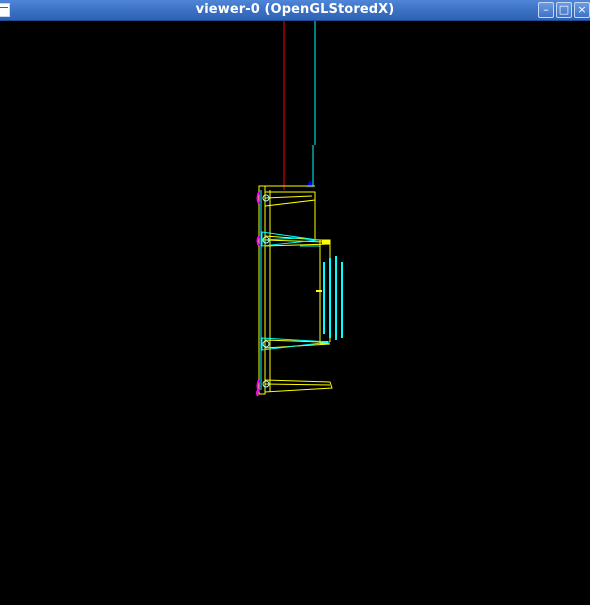 The image size is (590, 605). I want to click on window-title: viewer-0 (OpenGLStoredX), so click(295, 9).